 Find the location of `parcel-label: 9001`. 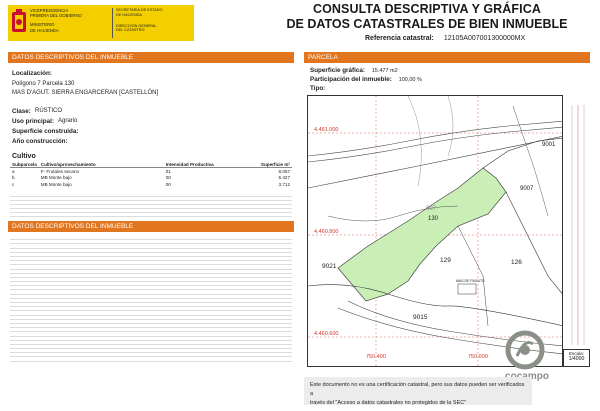

parcel-label: 9001 is located at coordinates (549, 145).